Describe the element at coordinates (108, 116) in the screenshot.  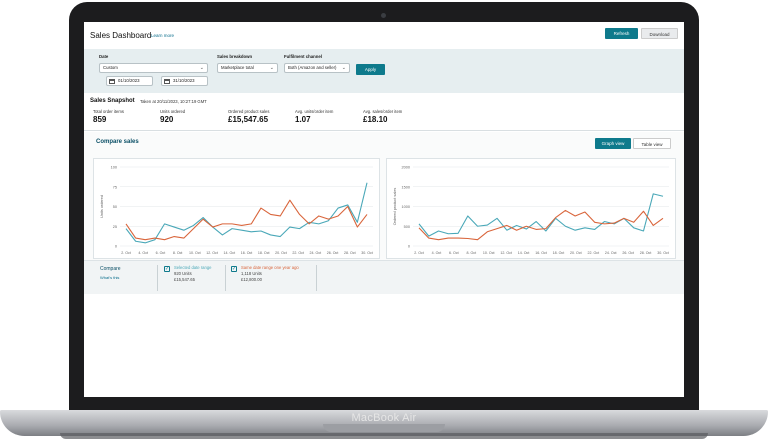
I see `metric-total-order-items: Total order items 859` at that location.